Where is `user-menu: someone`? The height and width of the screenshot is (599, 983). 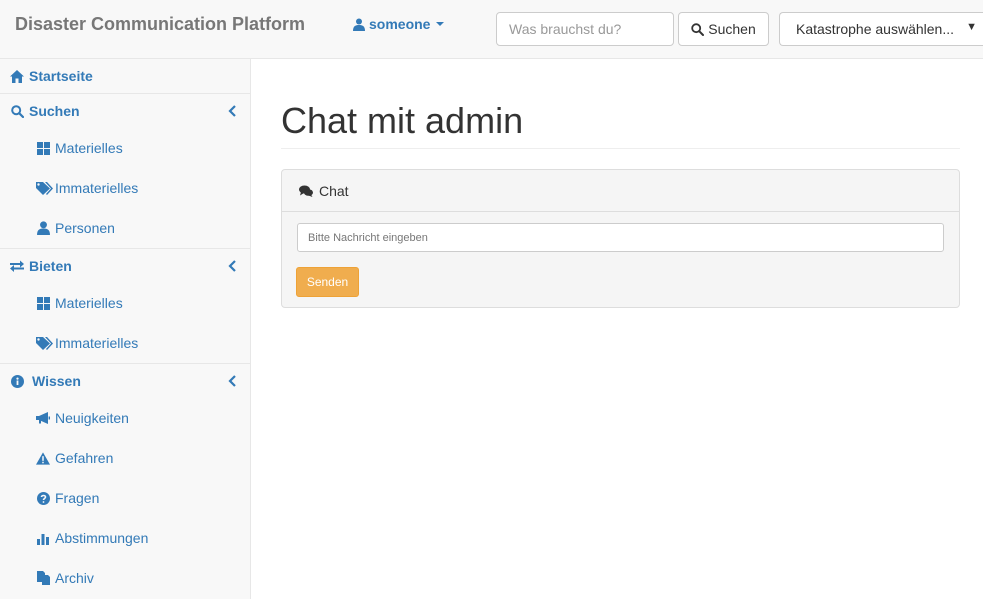
user-menu: someone is located at coordinates (399, 24).